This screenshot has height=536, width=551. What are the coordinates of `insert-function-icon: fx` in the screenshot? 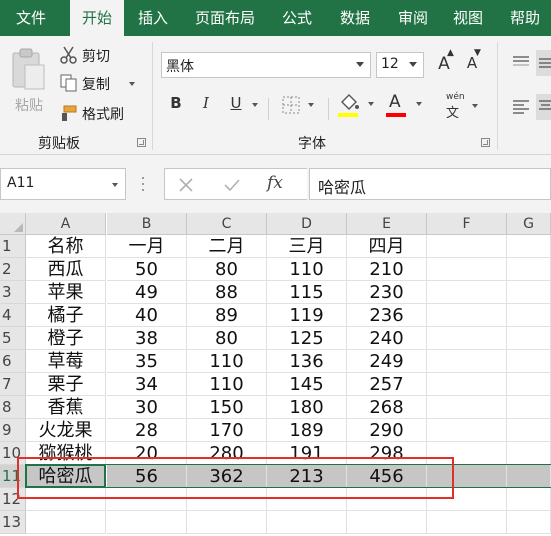 It's located at (275, 183).